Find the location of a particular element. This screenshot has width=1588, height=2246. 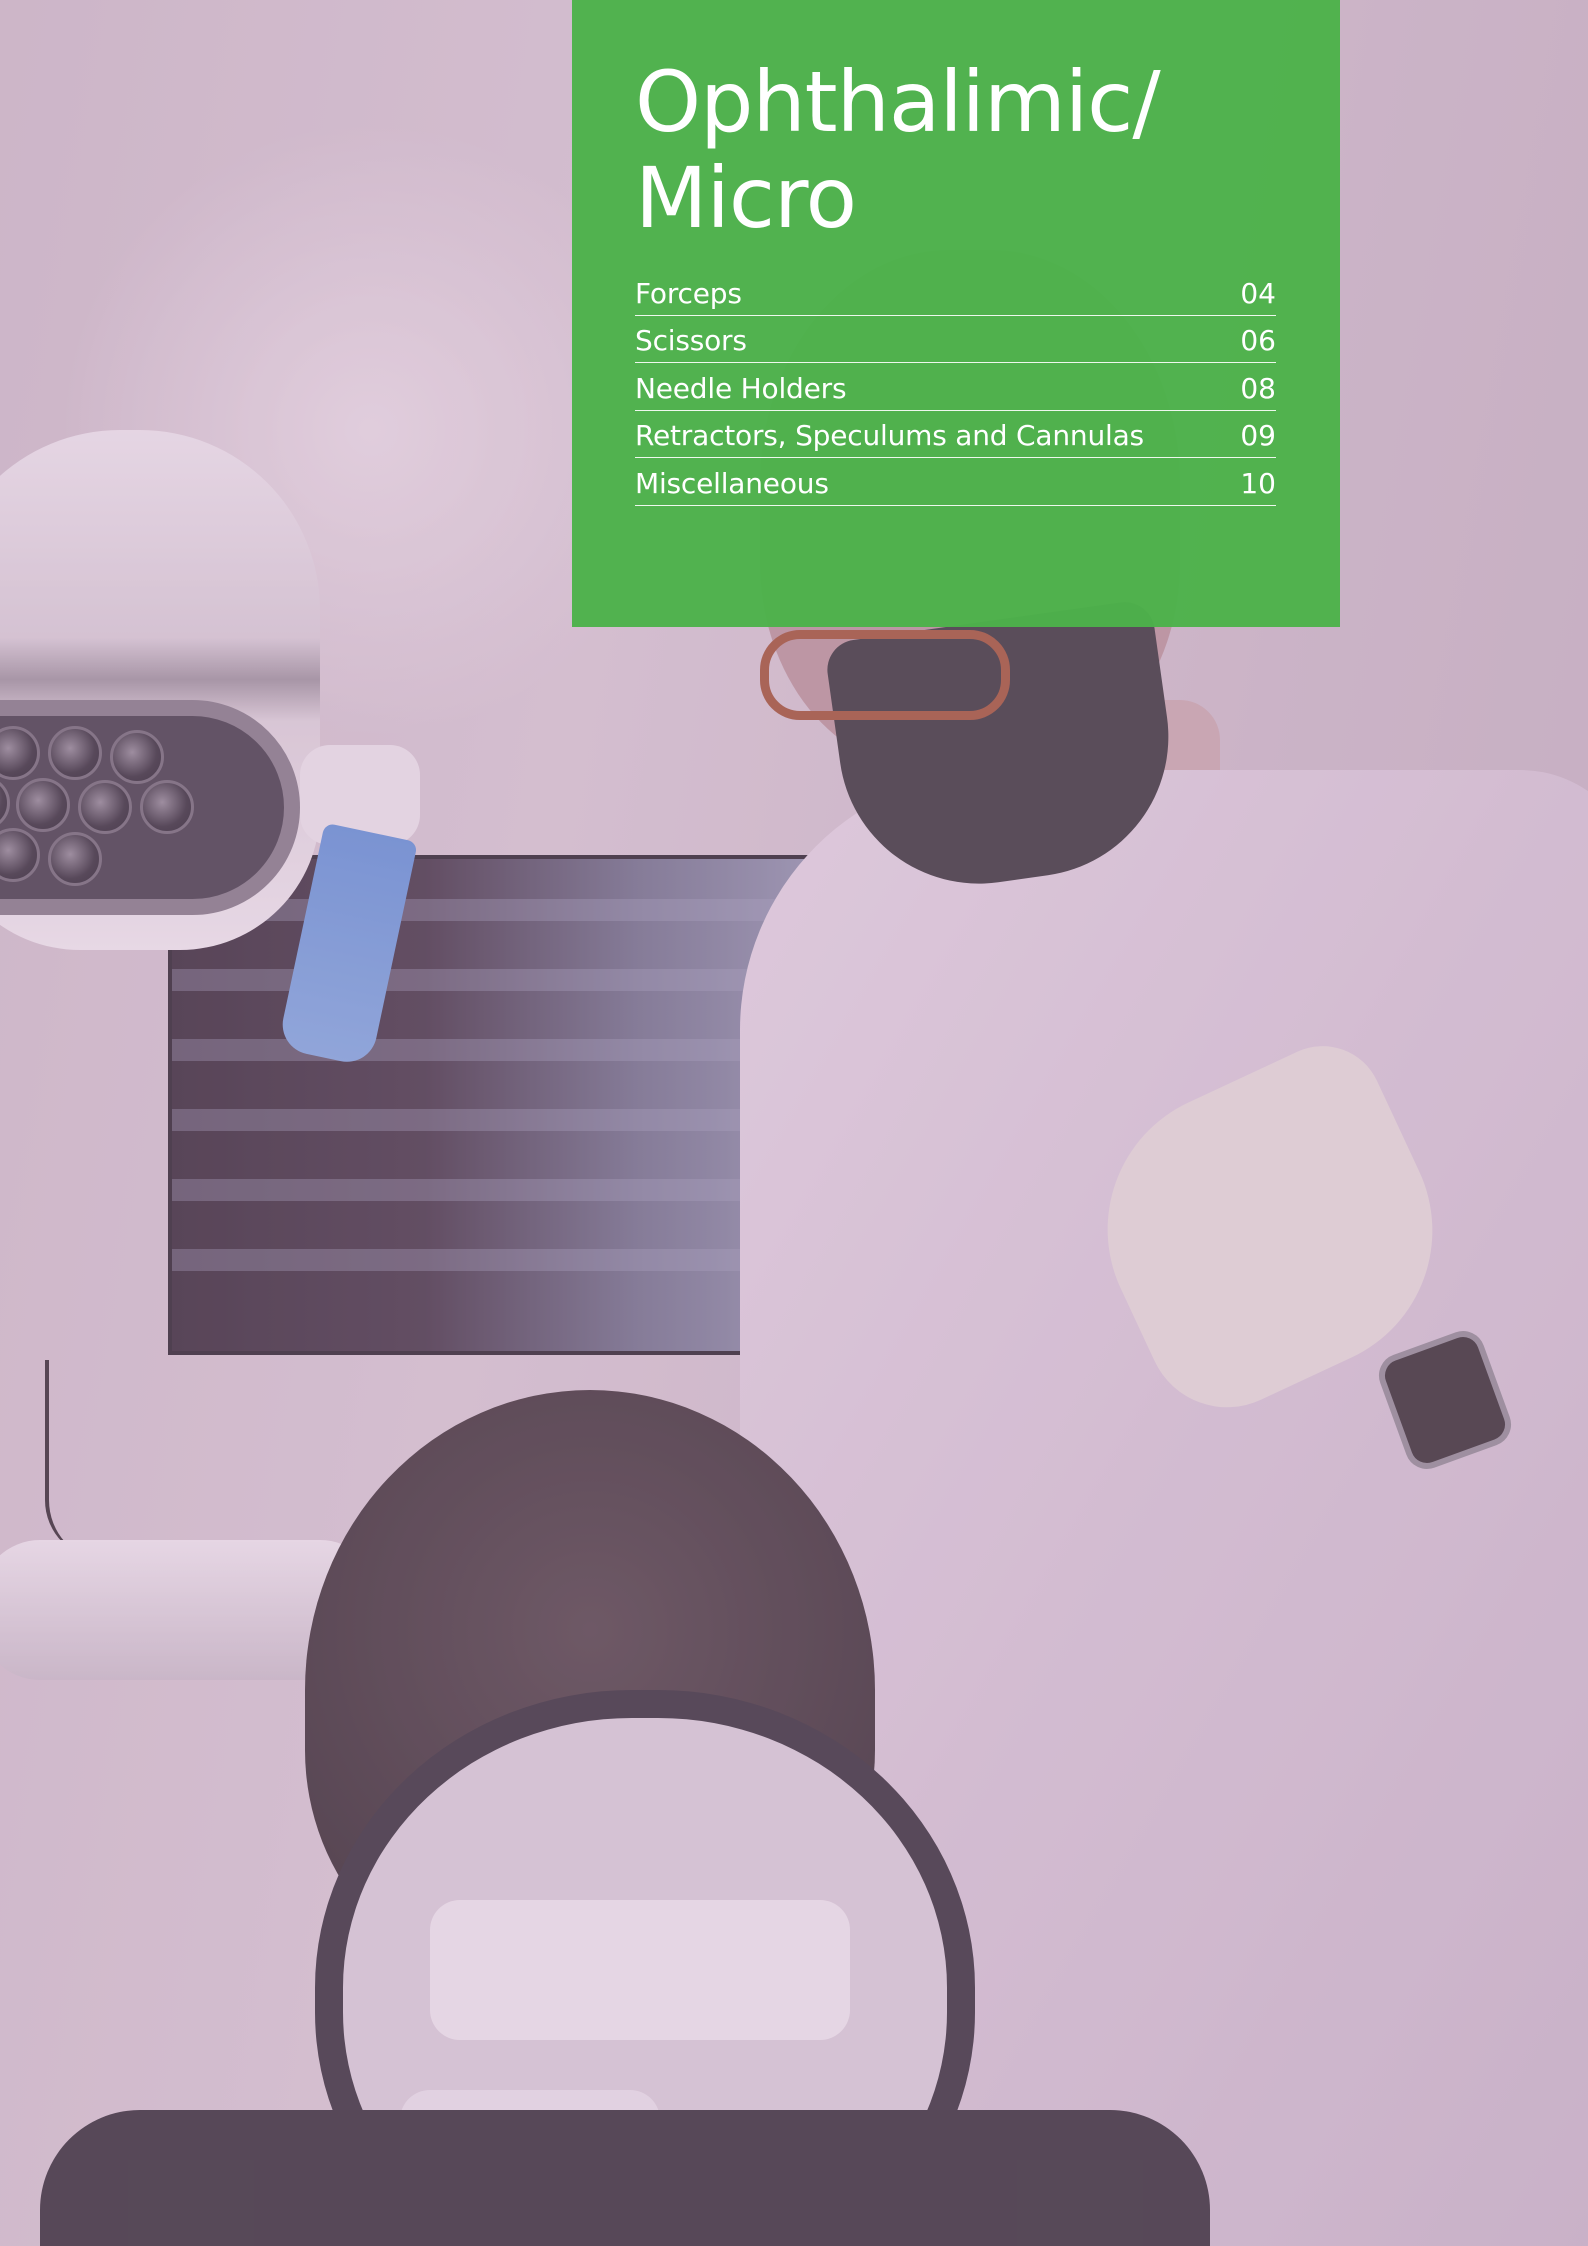

toc-item-page: 06 is located at coordinates (1258, 340).